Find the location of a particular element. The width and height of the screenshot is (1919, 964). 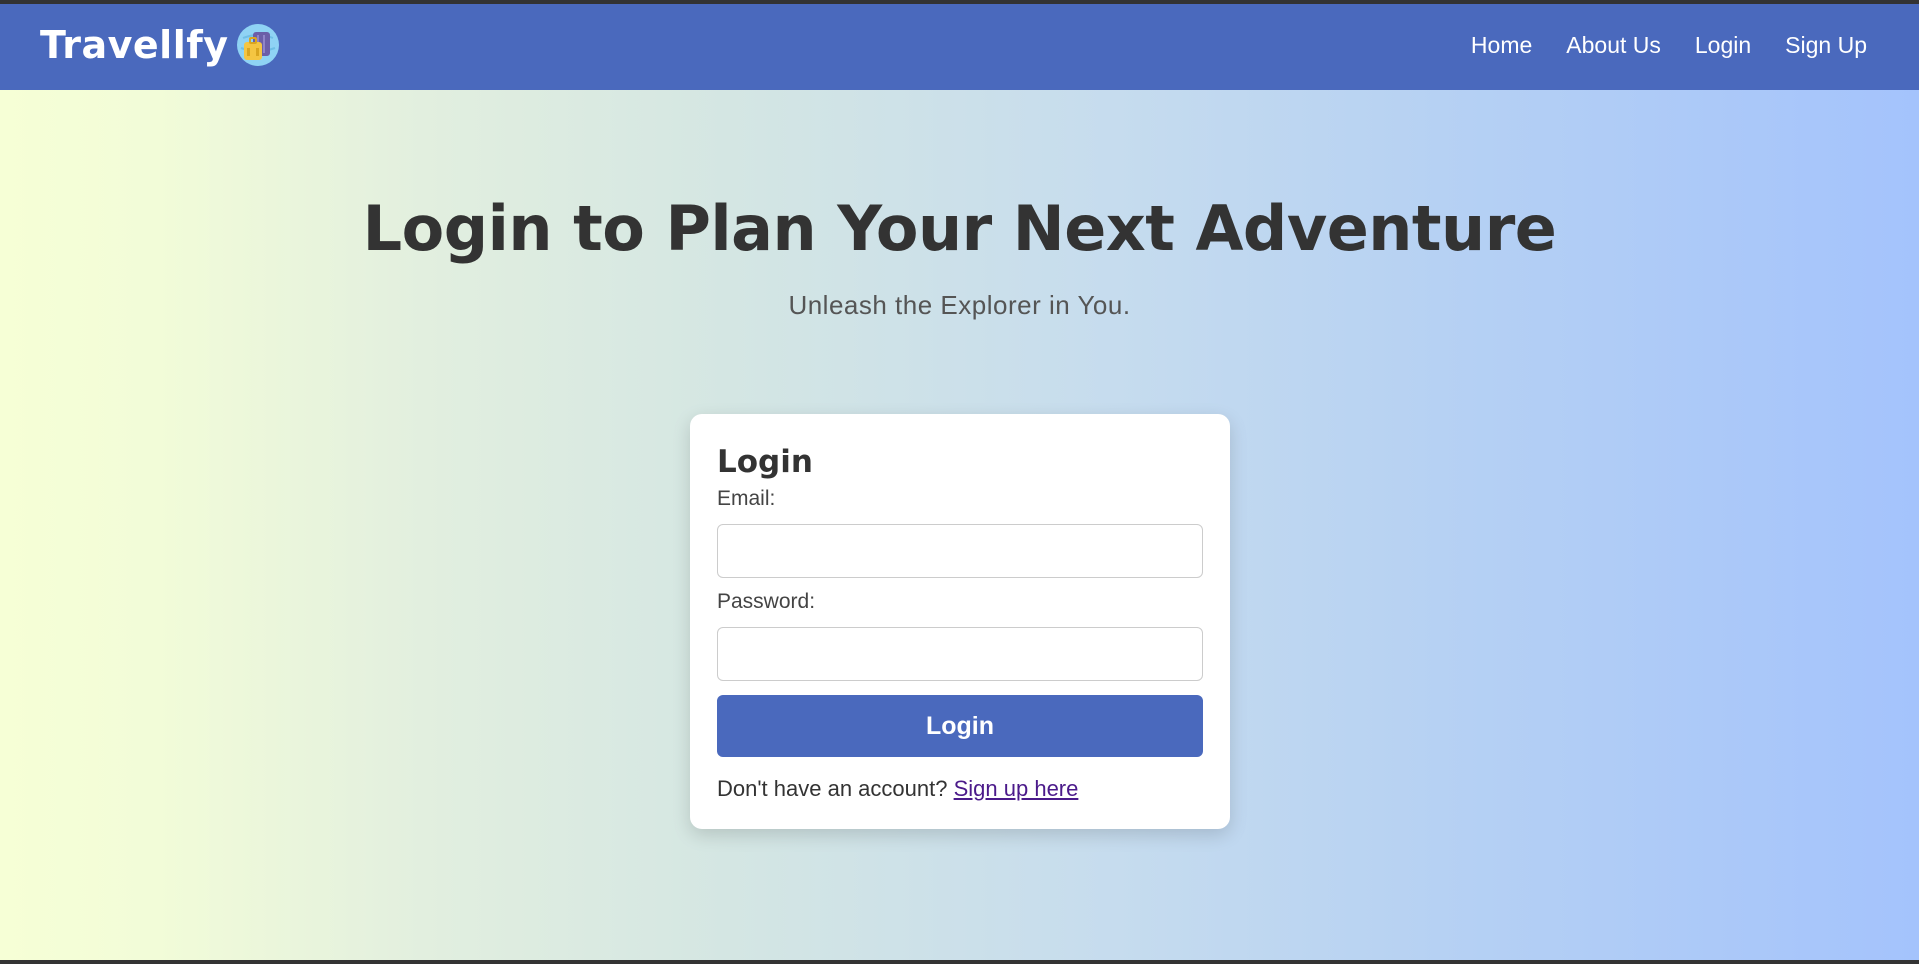

signup-prompt-line: Don't have an account? Sign up here is located at coordinates (897, 789).